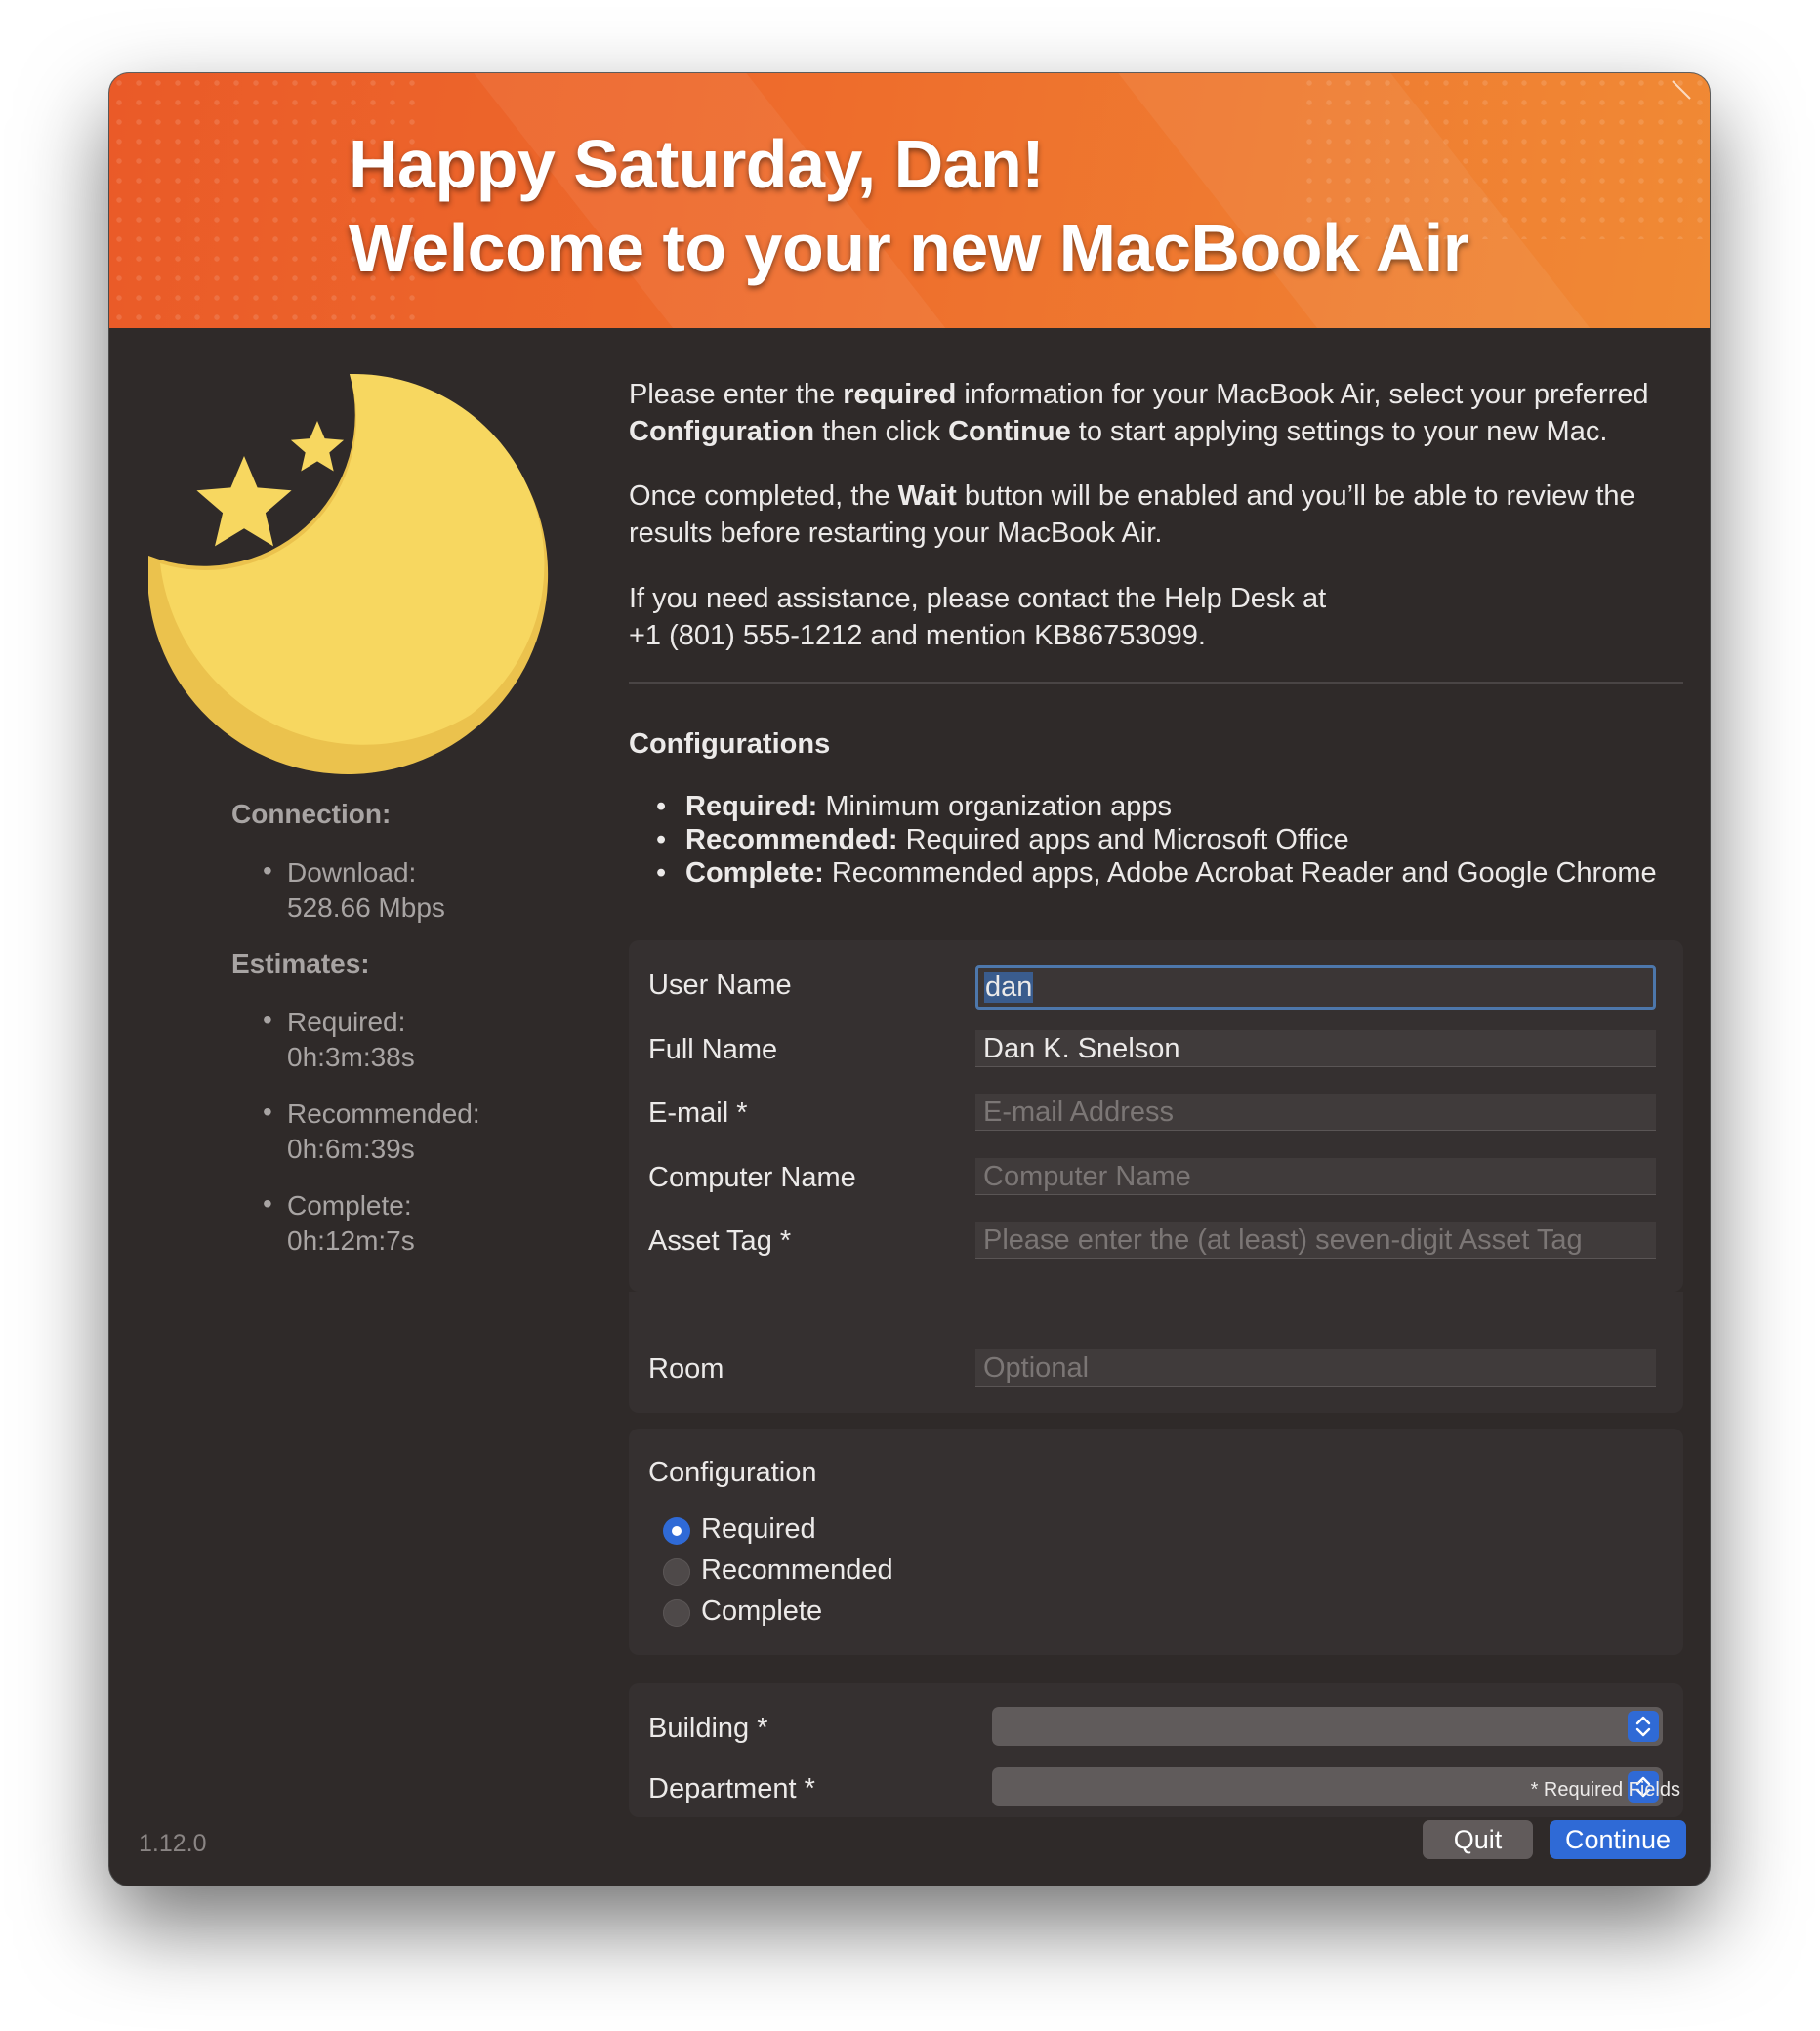 Image resolution: width=1820 pixels, height=2031 pixels. What do you see at coordinates (351, 1240) in the screenshot?
I see `estimate-value: 0h:12m:7s` at bounding box center [351, 1240].